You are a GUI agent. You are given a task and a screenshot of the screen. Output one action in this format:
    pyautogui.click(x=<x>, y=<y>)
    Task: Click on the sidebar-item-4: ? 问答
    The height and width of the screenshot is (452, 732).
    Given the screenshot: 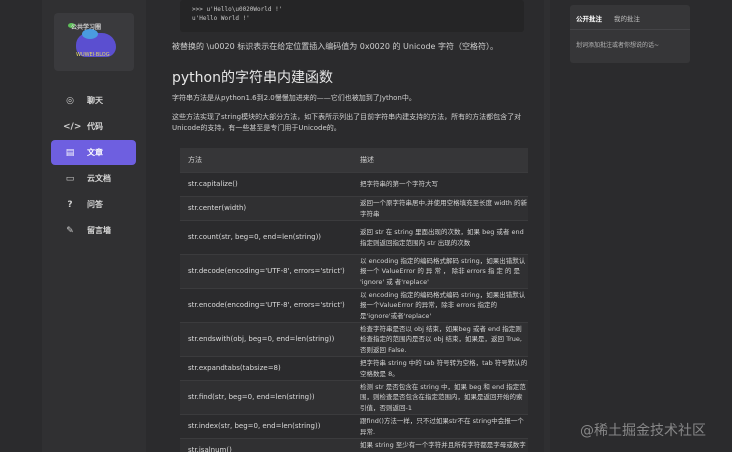 What is the action you would take?
    pyautogui.click(x=93, y=204)
    